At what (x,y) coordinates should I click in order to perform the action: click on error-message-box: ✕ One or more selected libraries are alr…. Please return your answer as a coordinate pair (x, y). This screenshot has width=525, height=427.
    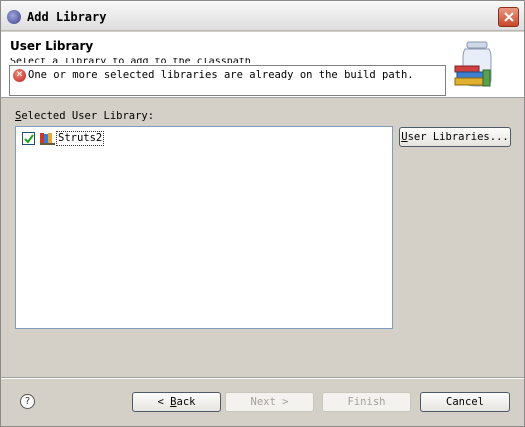
    Looking at the image, I should click on (227, 80).